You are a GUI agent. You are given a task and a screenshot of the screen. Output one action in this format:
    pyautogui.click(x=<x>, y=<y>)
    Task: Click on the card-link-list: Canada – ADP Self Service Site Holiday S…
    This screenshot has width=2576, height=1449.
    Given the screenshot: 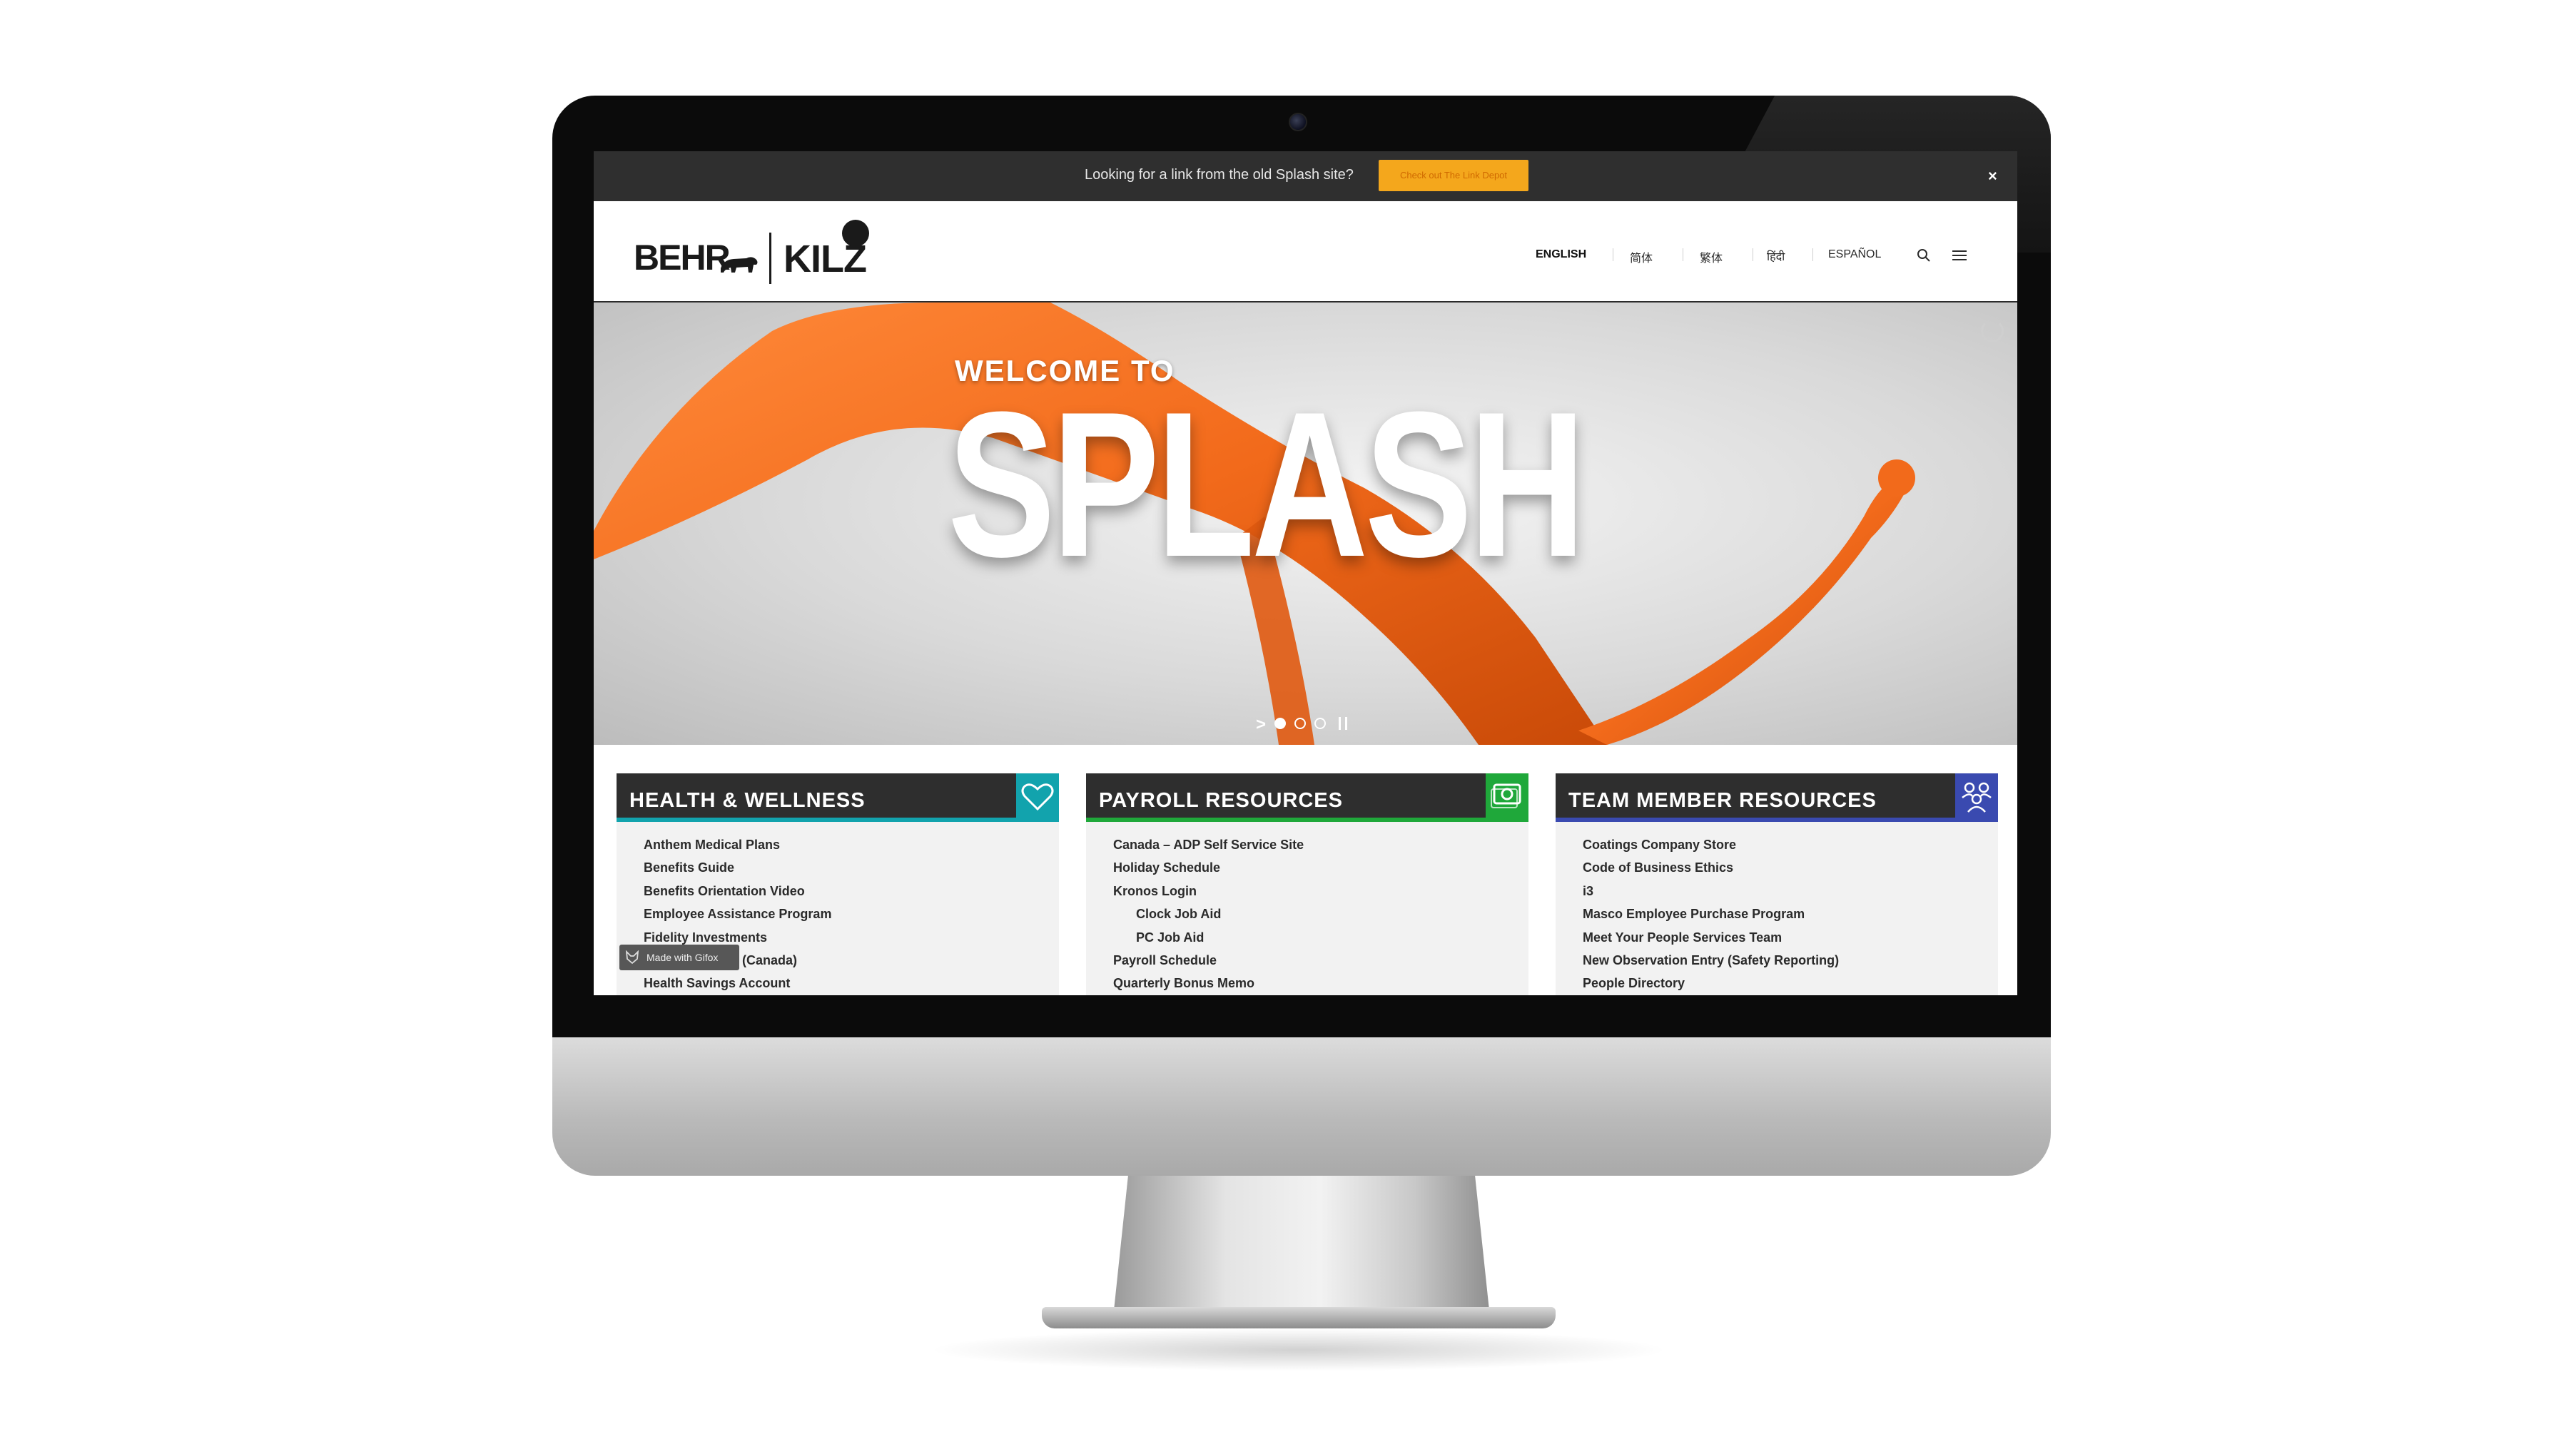 What is the action you would take?
    pyautogui.click(x=1208, y=914)
    